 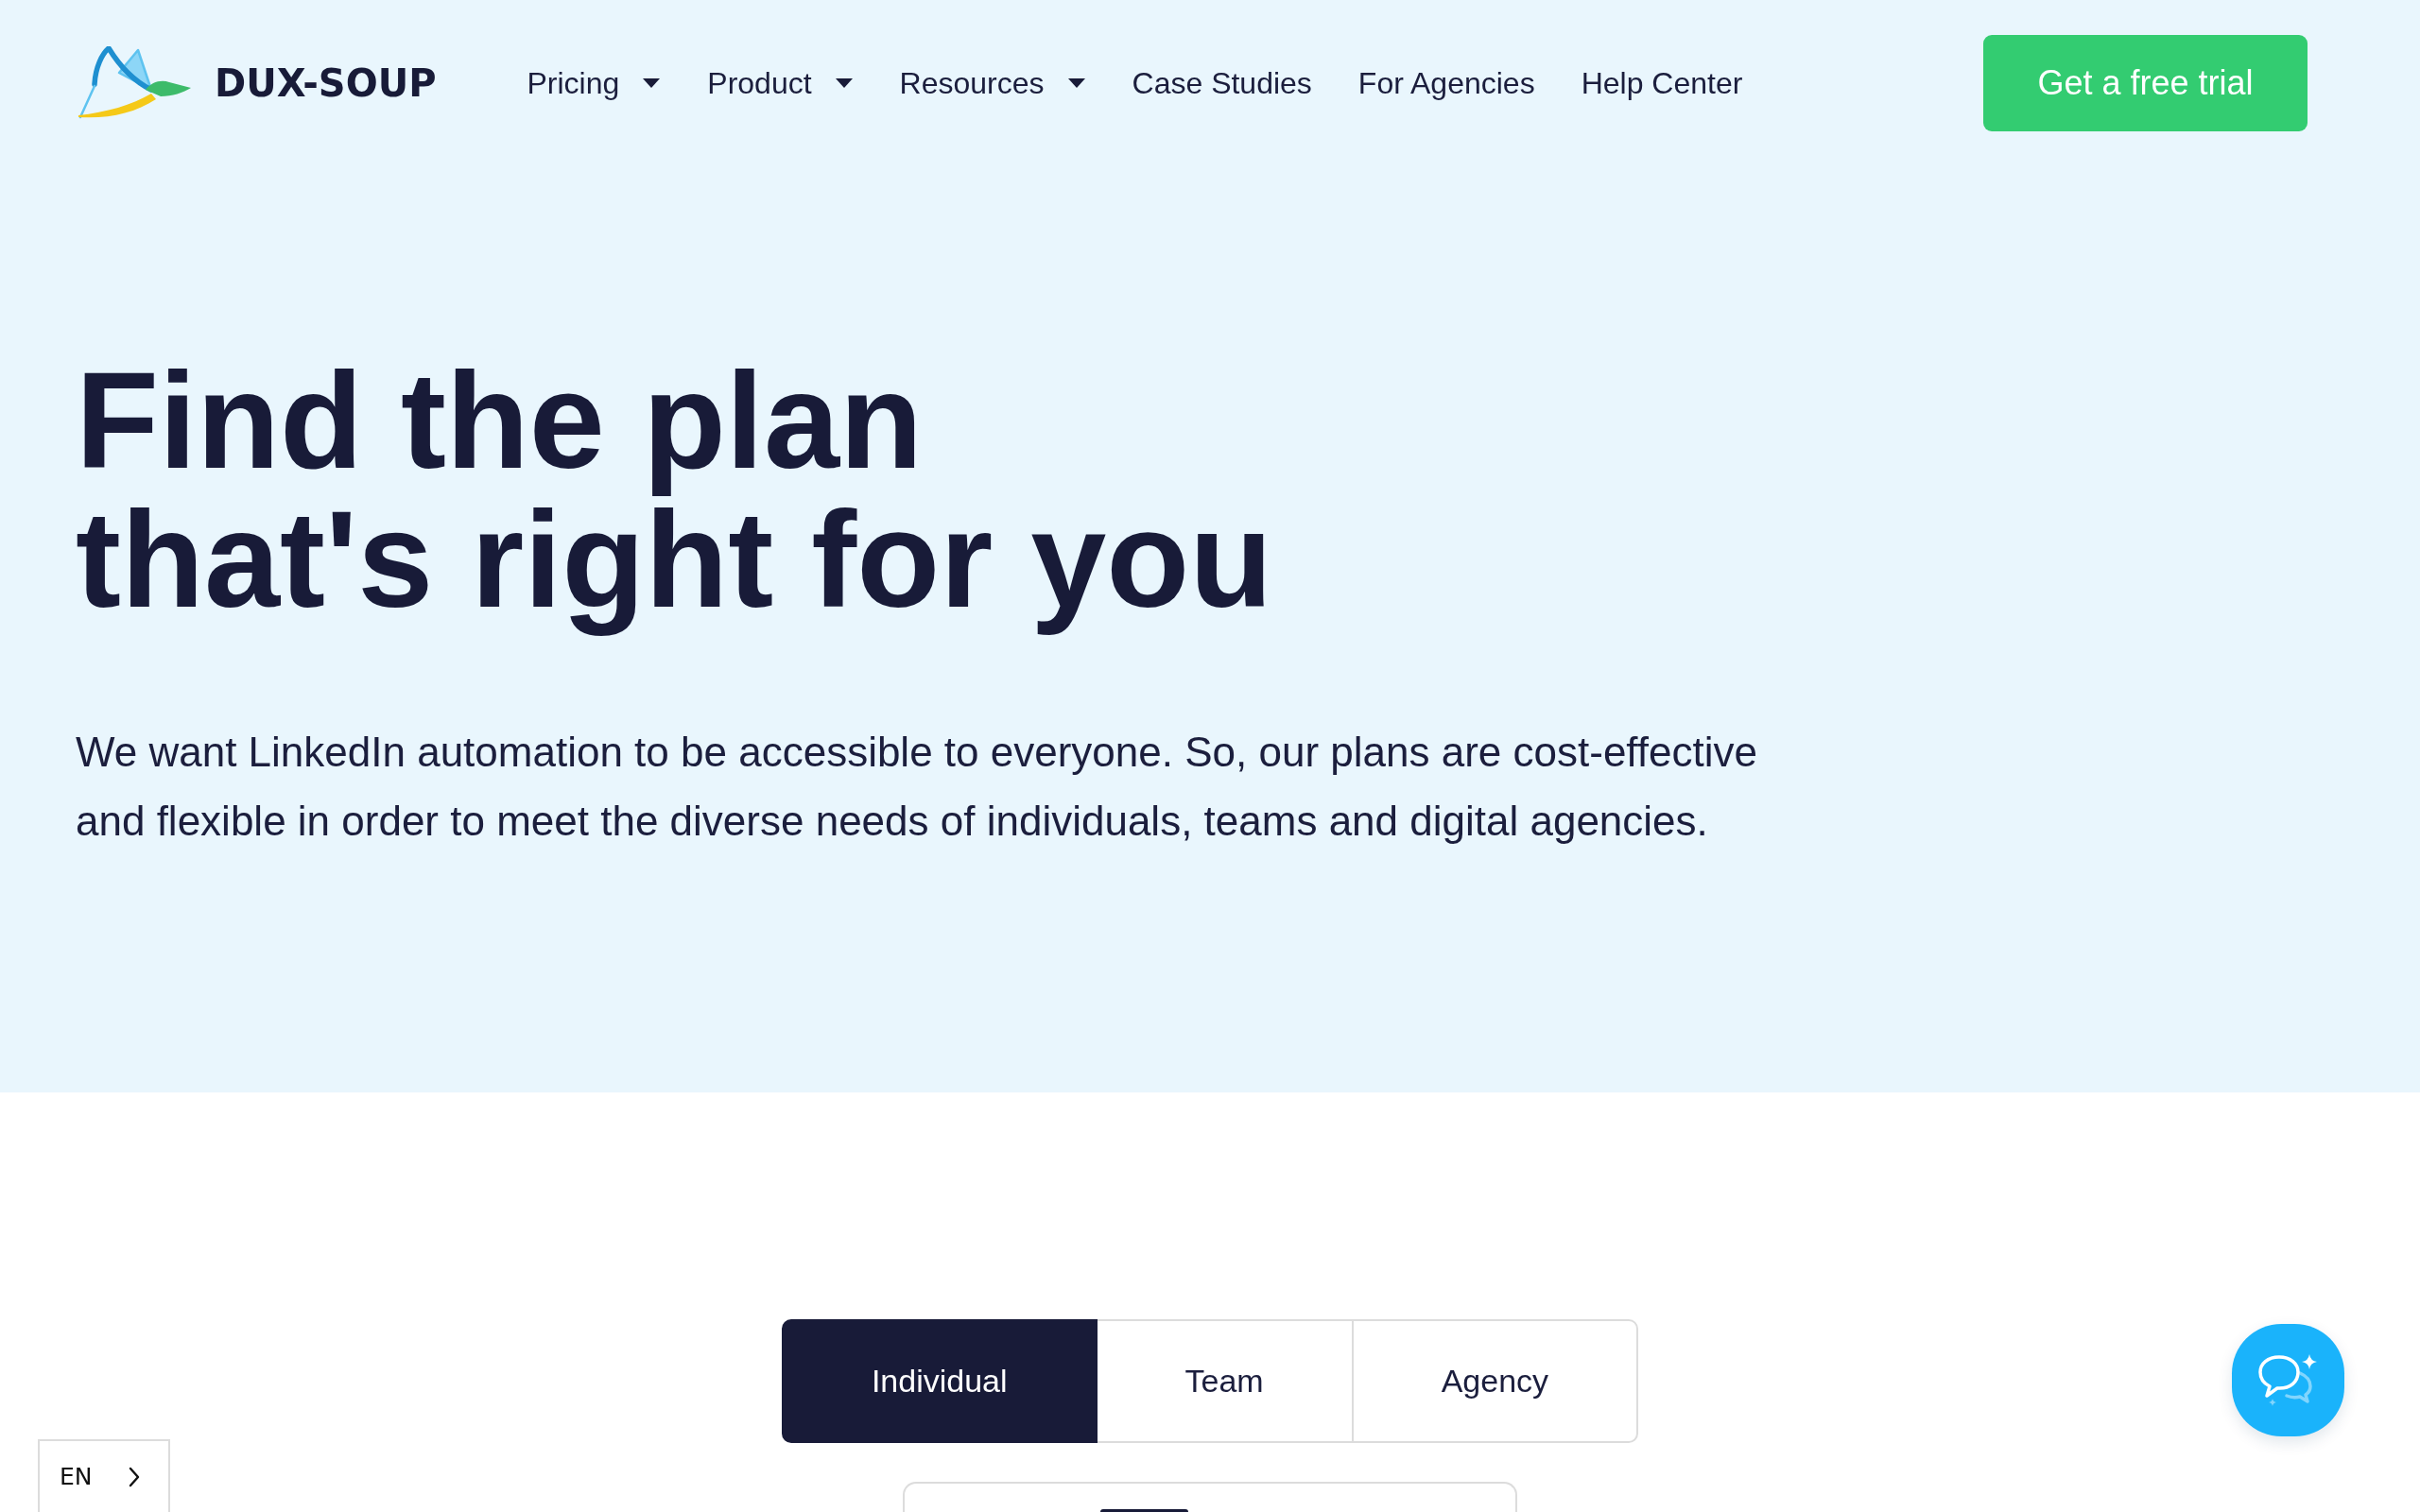 I want to click on language-selector: EN, so click(x=104, y=1475).